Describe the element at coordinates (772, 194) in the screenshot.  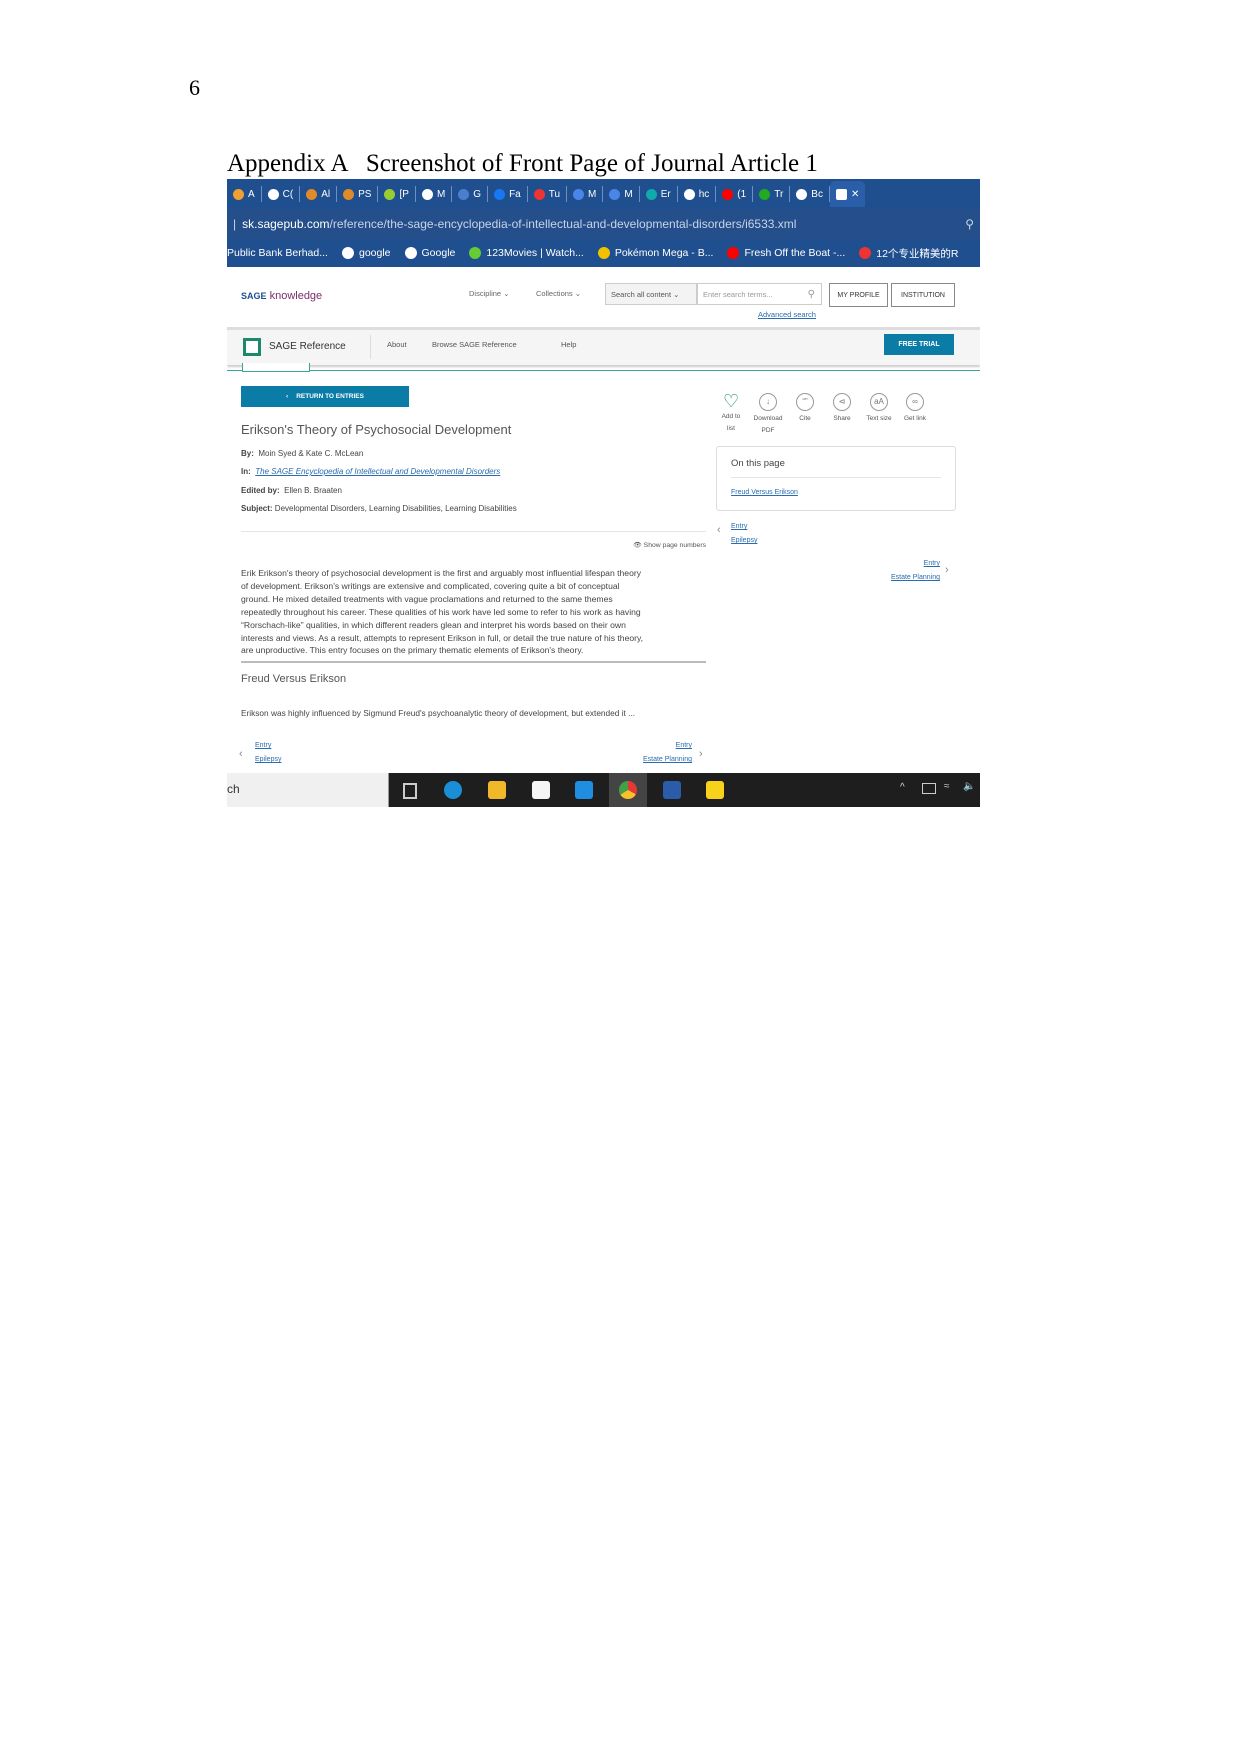
I see `browser-tab: Tr` at that location.